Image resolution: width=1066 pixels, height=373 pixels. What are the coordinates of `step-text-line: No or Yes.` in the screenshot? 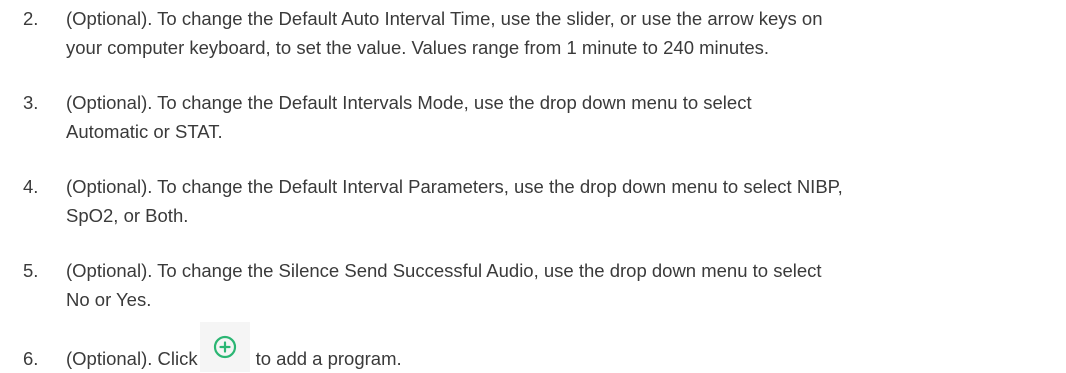 It's located at (109, 299).